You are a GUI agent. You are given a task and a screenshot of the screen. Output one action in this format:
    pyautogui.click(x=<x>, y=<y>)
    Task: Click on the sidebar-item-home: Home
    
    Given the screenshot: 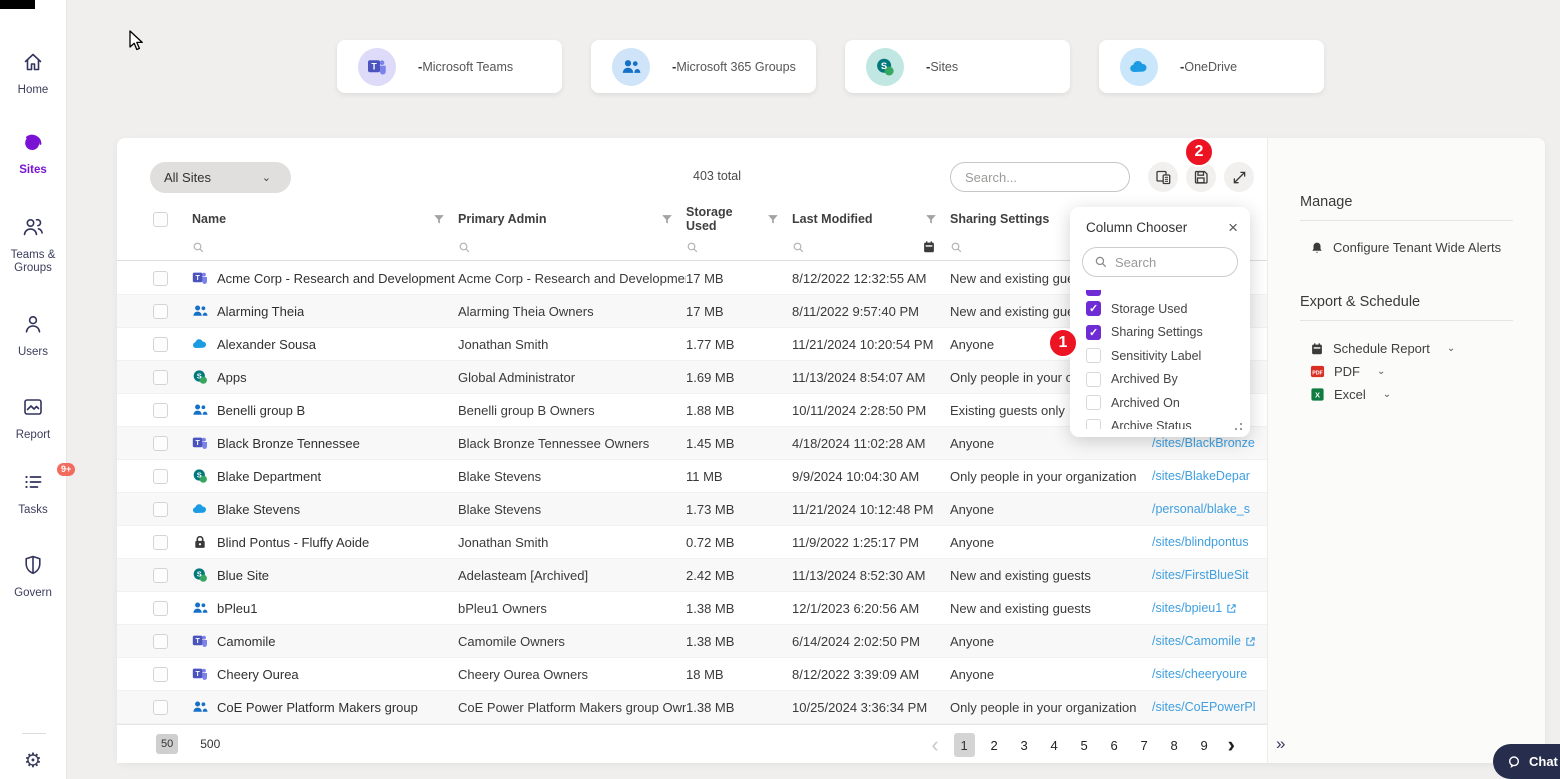 What is the action you would take?
    pyautogui.click(x=33, y=73)
    